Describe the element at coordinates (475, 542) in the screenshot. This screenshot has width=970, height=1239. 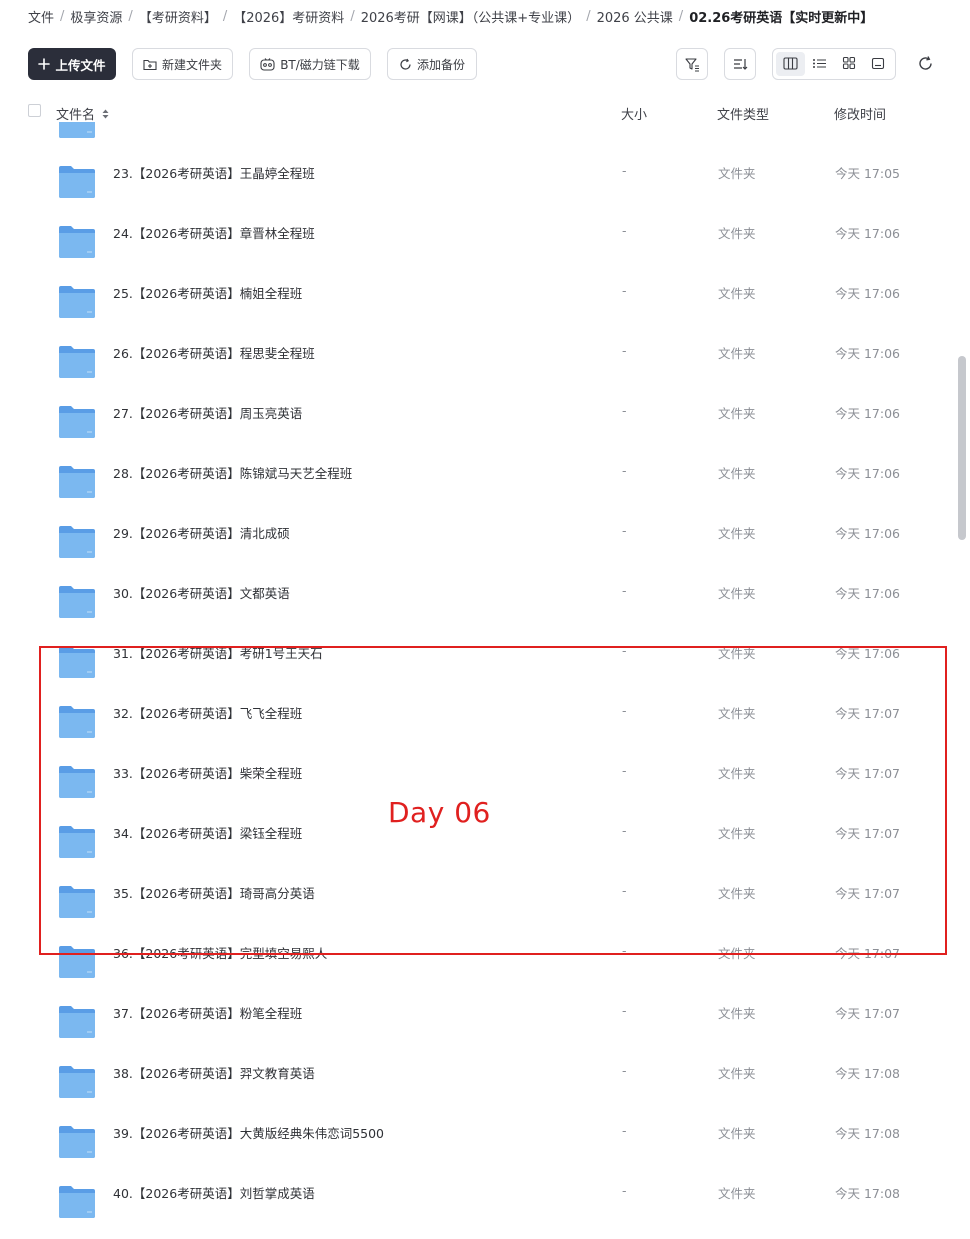
I see `file-row: 29.【2026考研英语】清北成硕 - 文件夹 今天 17:06` at that location.